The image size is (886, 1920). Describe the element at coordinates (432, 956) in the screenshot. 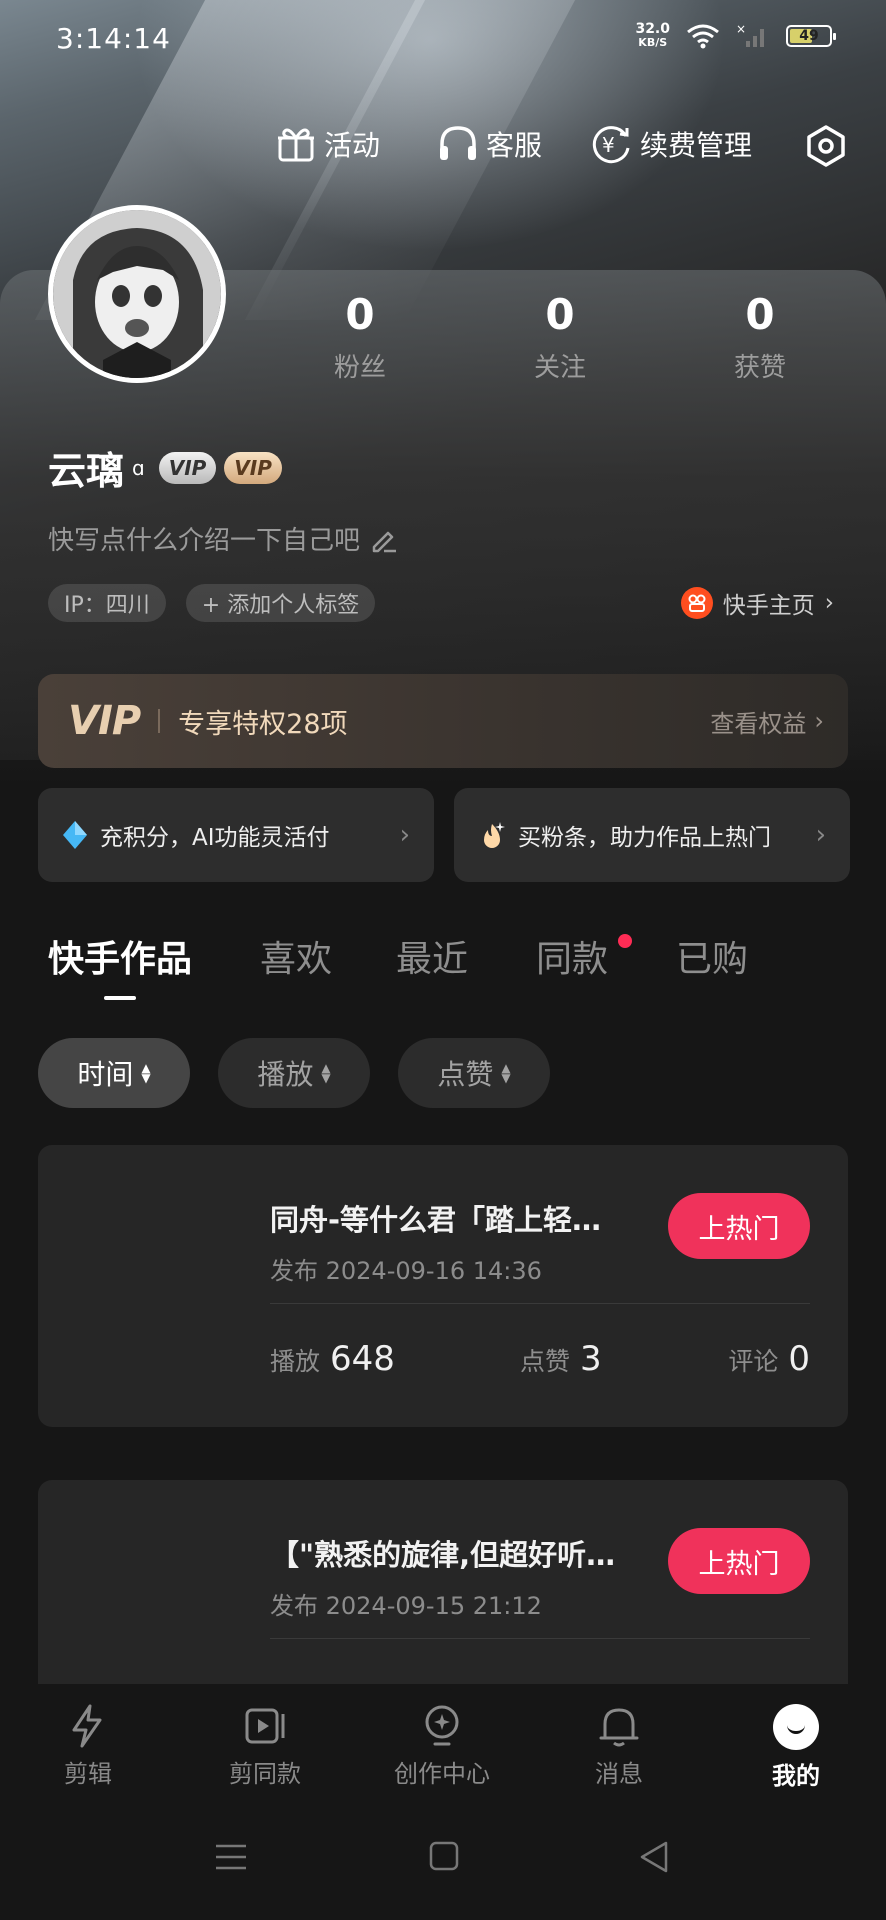

I see `tab-recent: 最近` at that location.